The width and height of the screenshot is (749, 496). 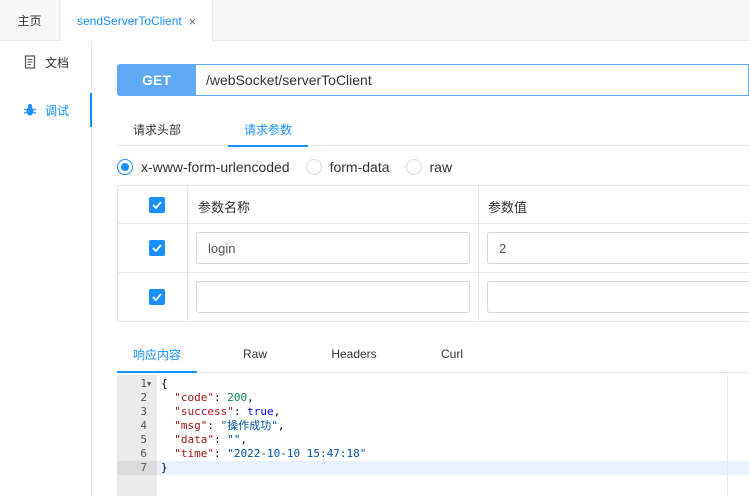 What do you see at coordinates (614, 205) in the screenshot?
I see `header-value-cell: 参数值` at bounding box center [614, 205].